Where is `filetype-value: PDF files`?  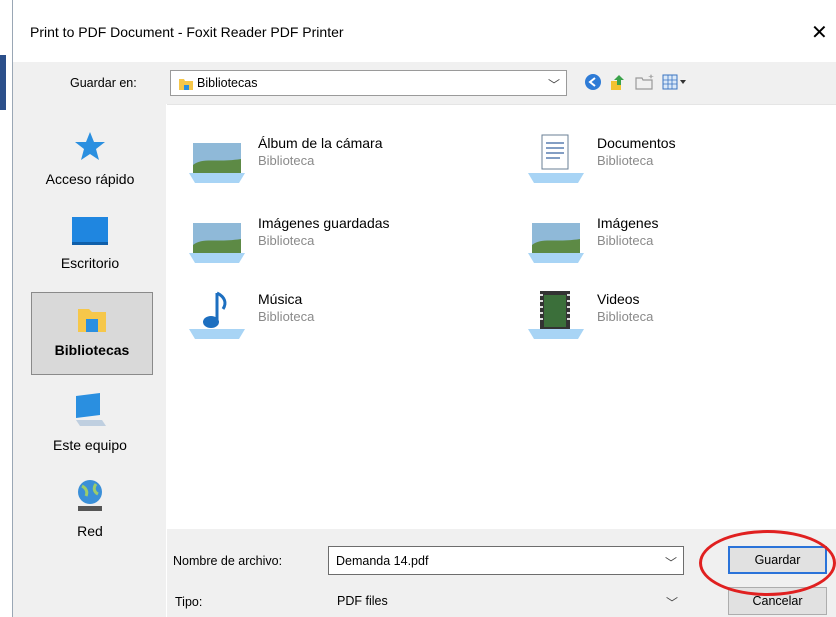 filetype-value: PDF files is located at coordinates (362, 601).